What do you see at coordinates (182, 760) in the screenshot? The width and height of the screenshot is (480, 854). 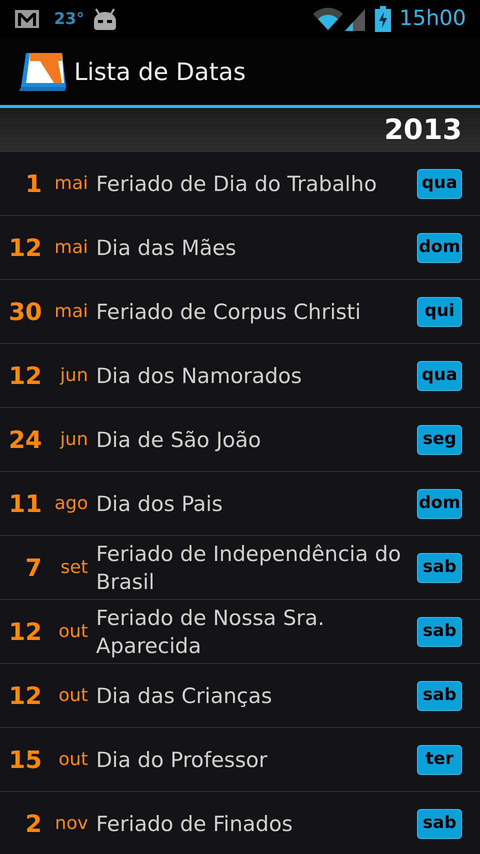 I see `holiday-name: Dia do Professor` at bounding box center [182, 760].